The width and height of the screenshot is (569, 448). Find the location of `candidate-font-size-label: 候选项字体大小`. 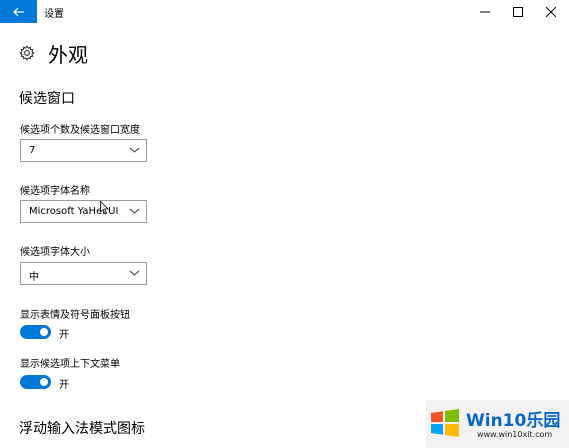

candidate-font-size-label: 候选项字体大小 is located at coordinates (55, 252).